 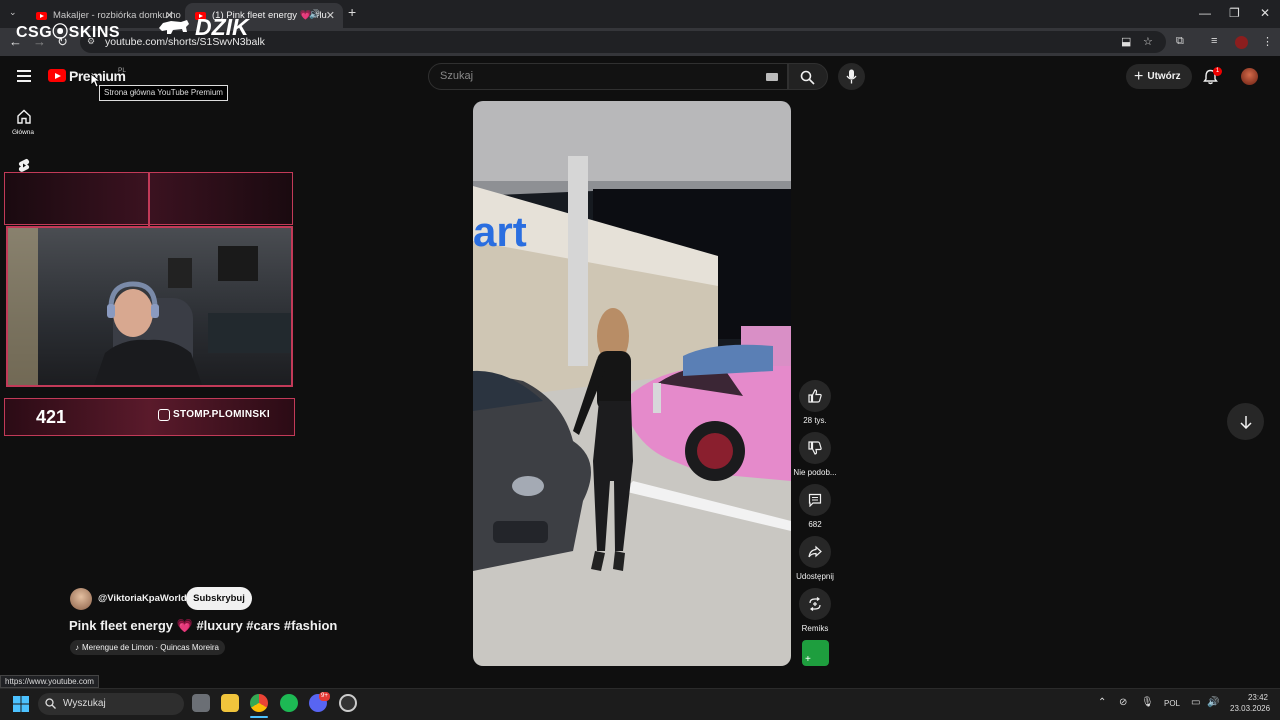 I want to click on sponsor-banner, so click(x=148, y=199).